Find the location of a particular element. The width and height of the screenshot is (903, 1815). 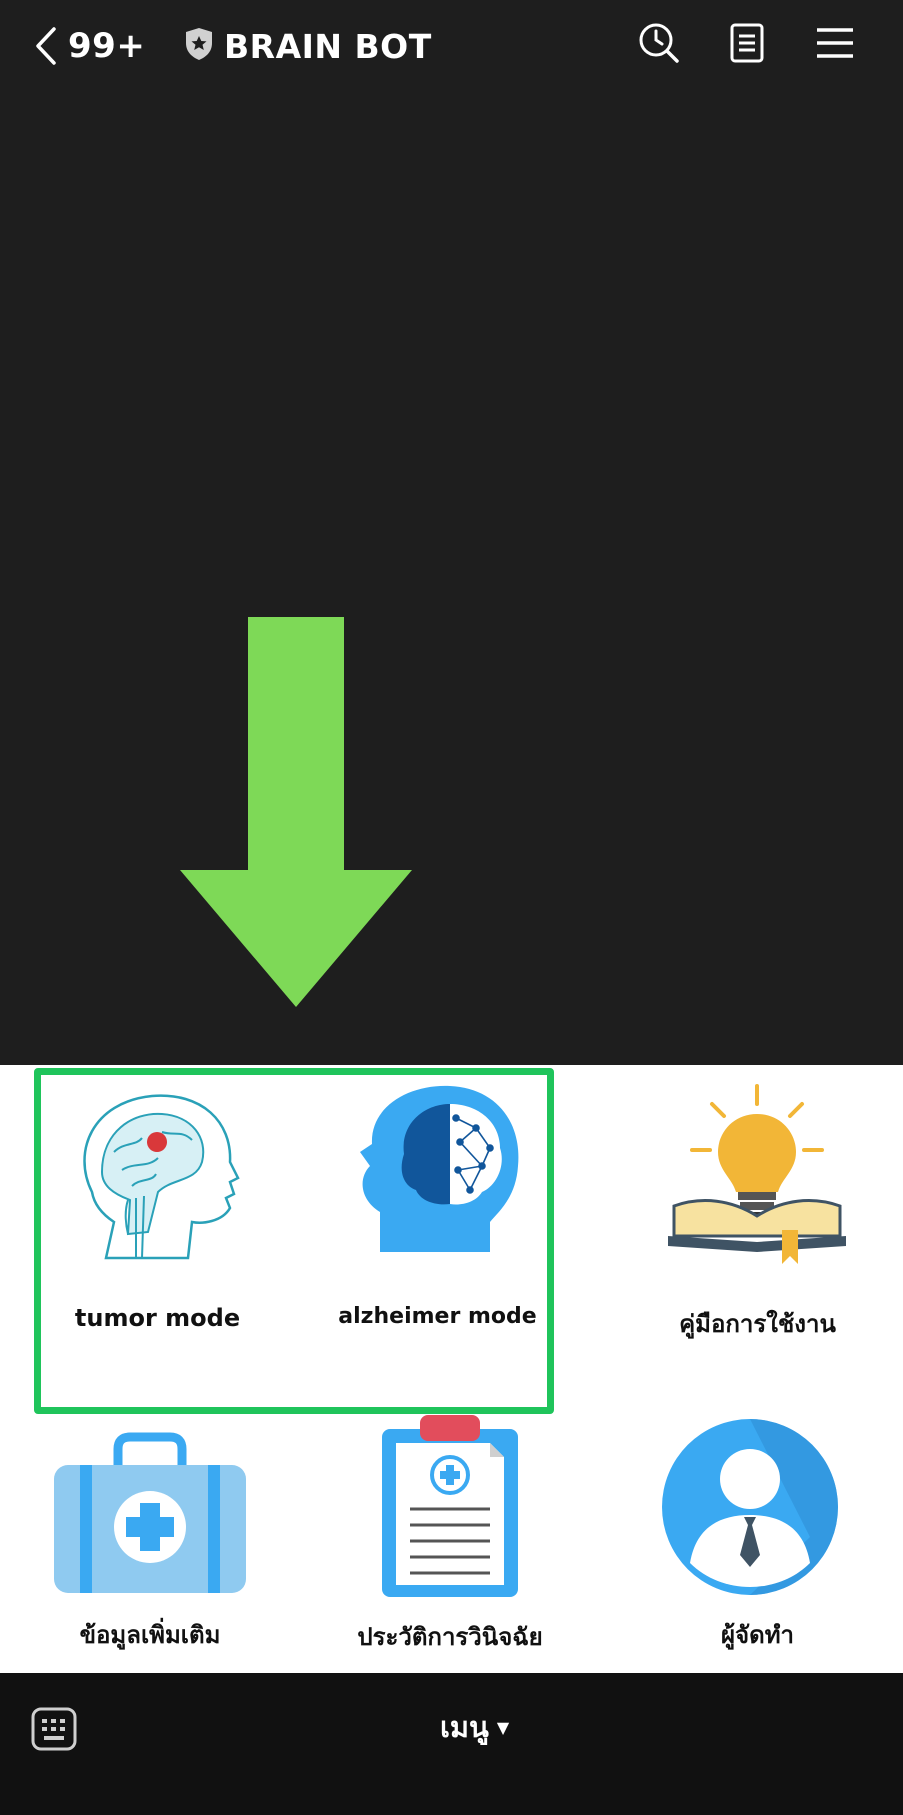

user-guide-button: คู่มือการใช้งาน is located at coordinates (757, 1203).